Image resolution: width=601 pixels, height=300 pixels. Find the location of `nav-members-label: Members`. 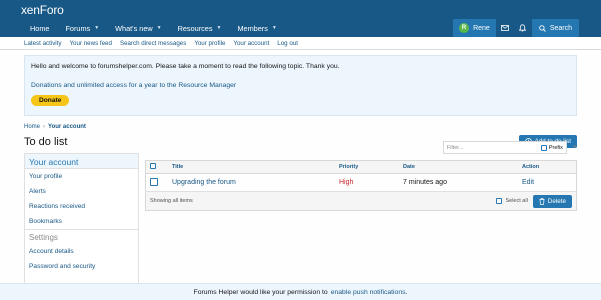

nav-members-label: Members is located at coordinates (252, 28).